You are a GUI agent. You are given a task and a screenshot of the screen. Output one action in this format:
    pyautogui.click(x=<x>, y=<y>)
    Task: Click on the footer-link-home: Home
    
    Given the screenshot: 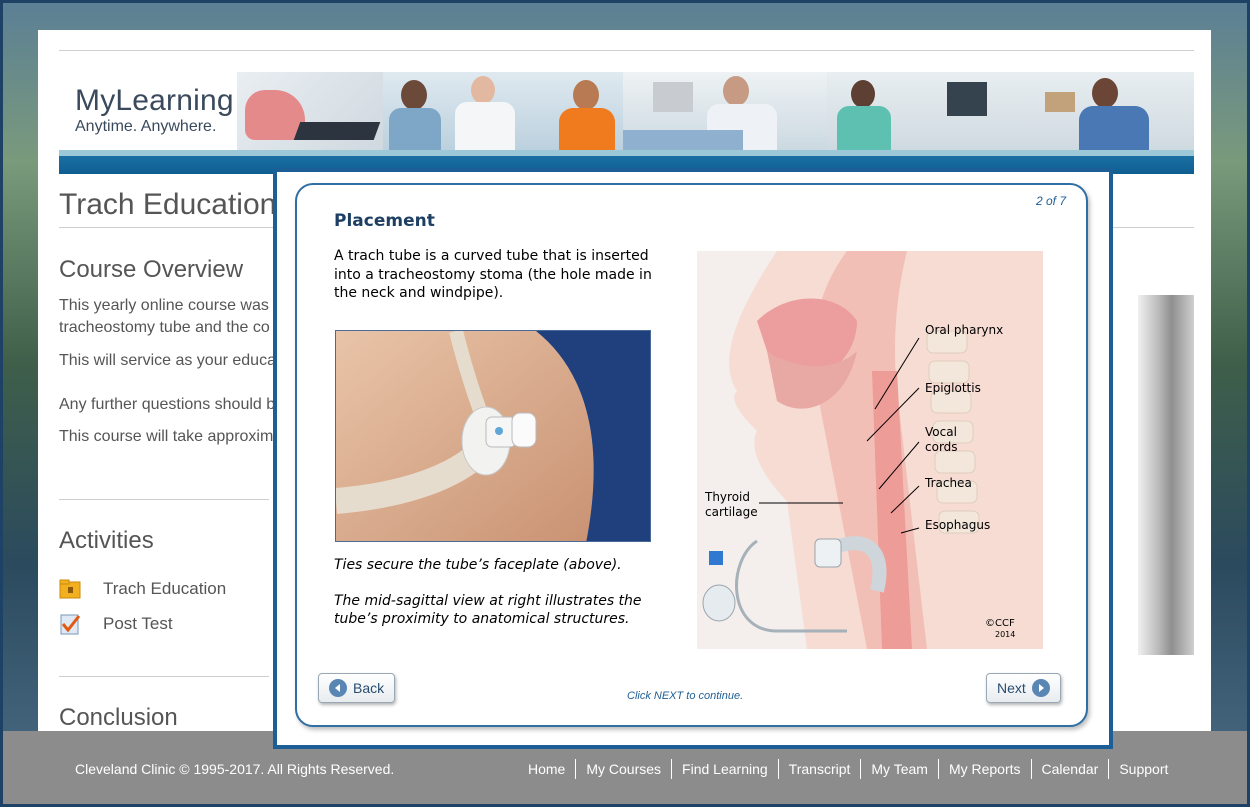 What is the action you would take?
    pyautogui.click(x=546, y=769)
    